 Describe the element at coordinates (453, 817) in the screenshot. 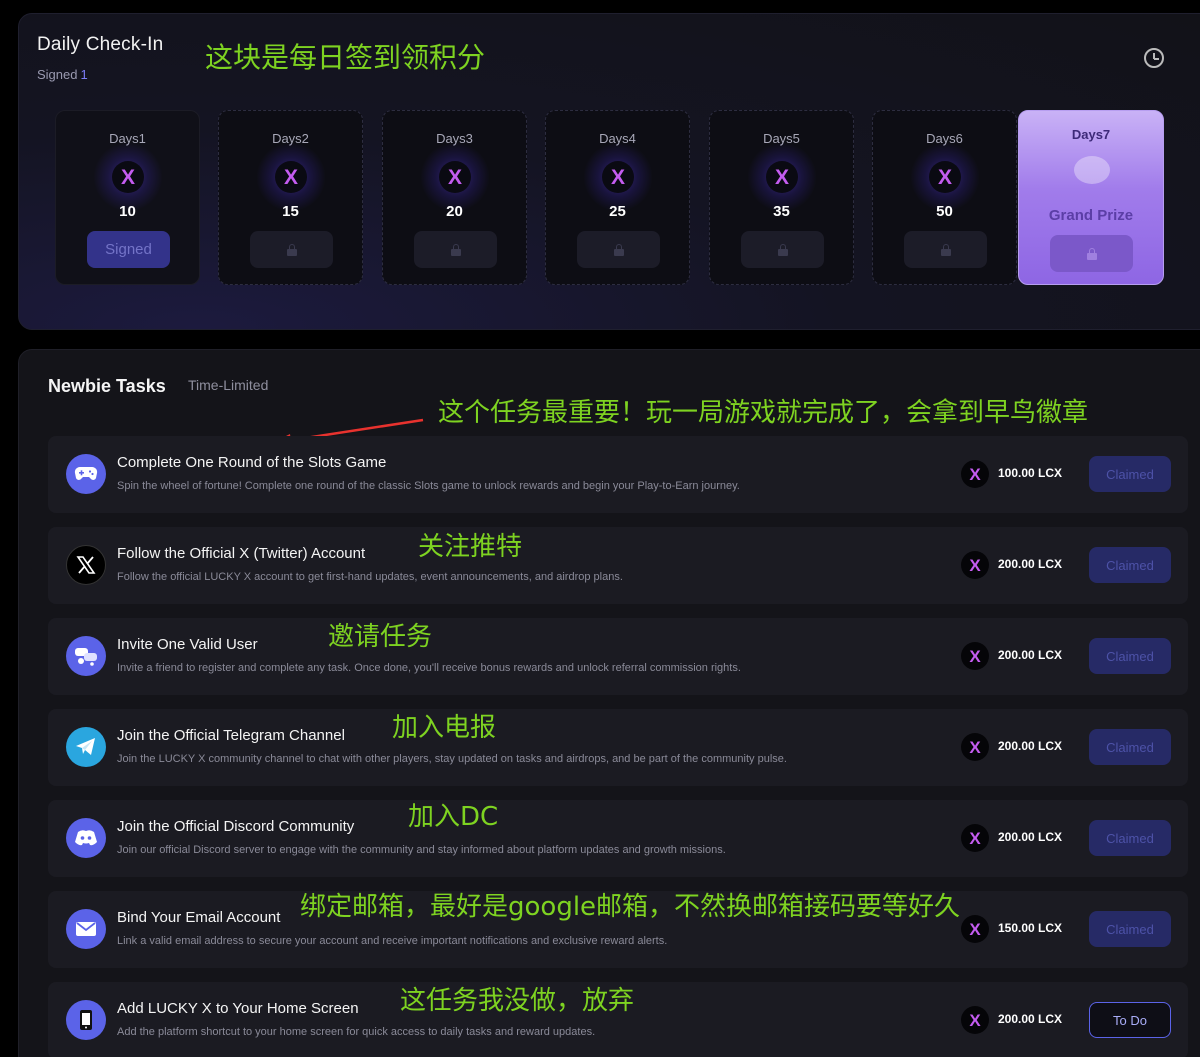

I see `annotation-discord: 加入DC` at that location.